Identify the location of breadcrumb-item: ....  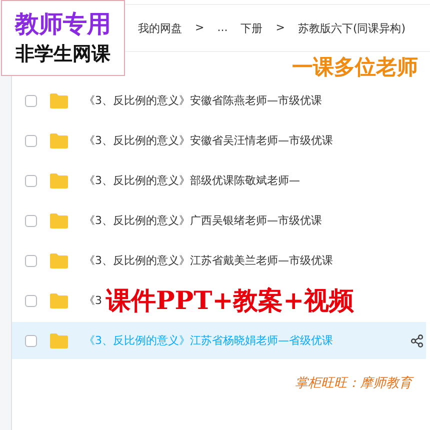
(222, 28).